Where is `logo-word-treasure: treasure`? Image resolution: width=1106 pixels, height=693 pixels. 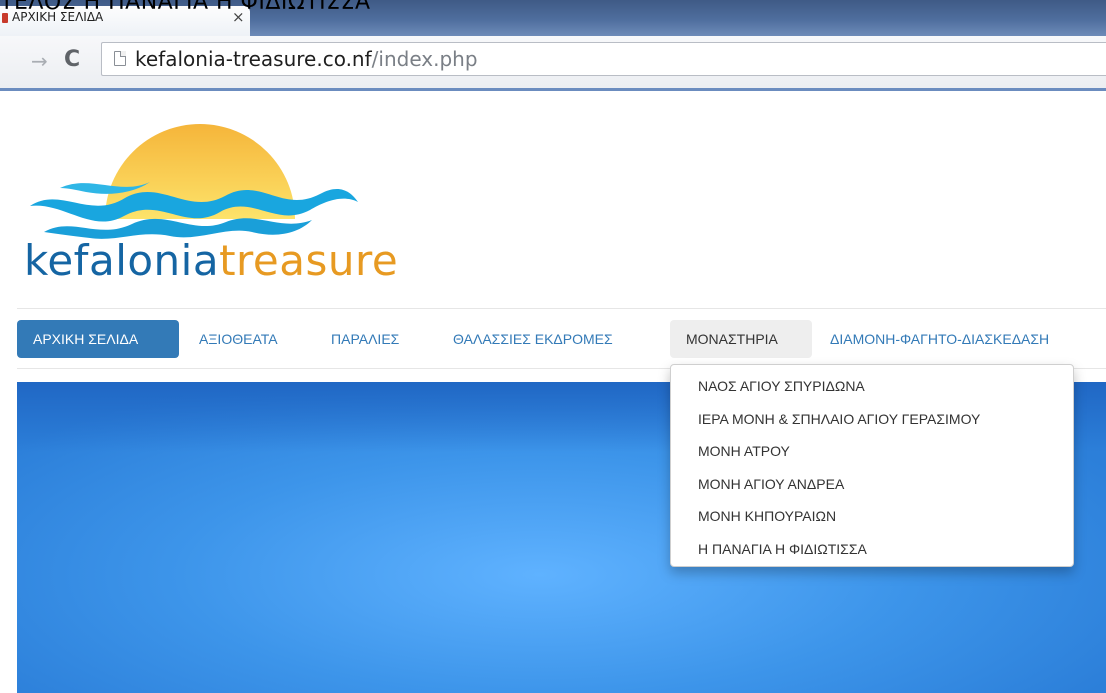
logo-word-treasure: treasure is located at coordinates (309, 260).